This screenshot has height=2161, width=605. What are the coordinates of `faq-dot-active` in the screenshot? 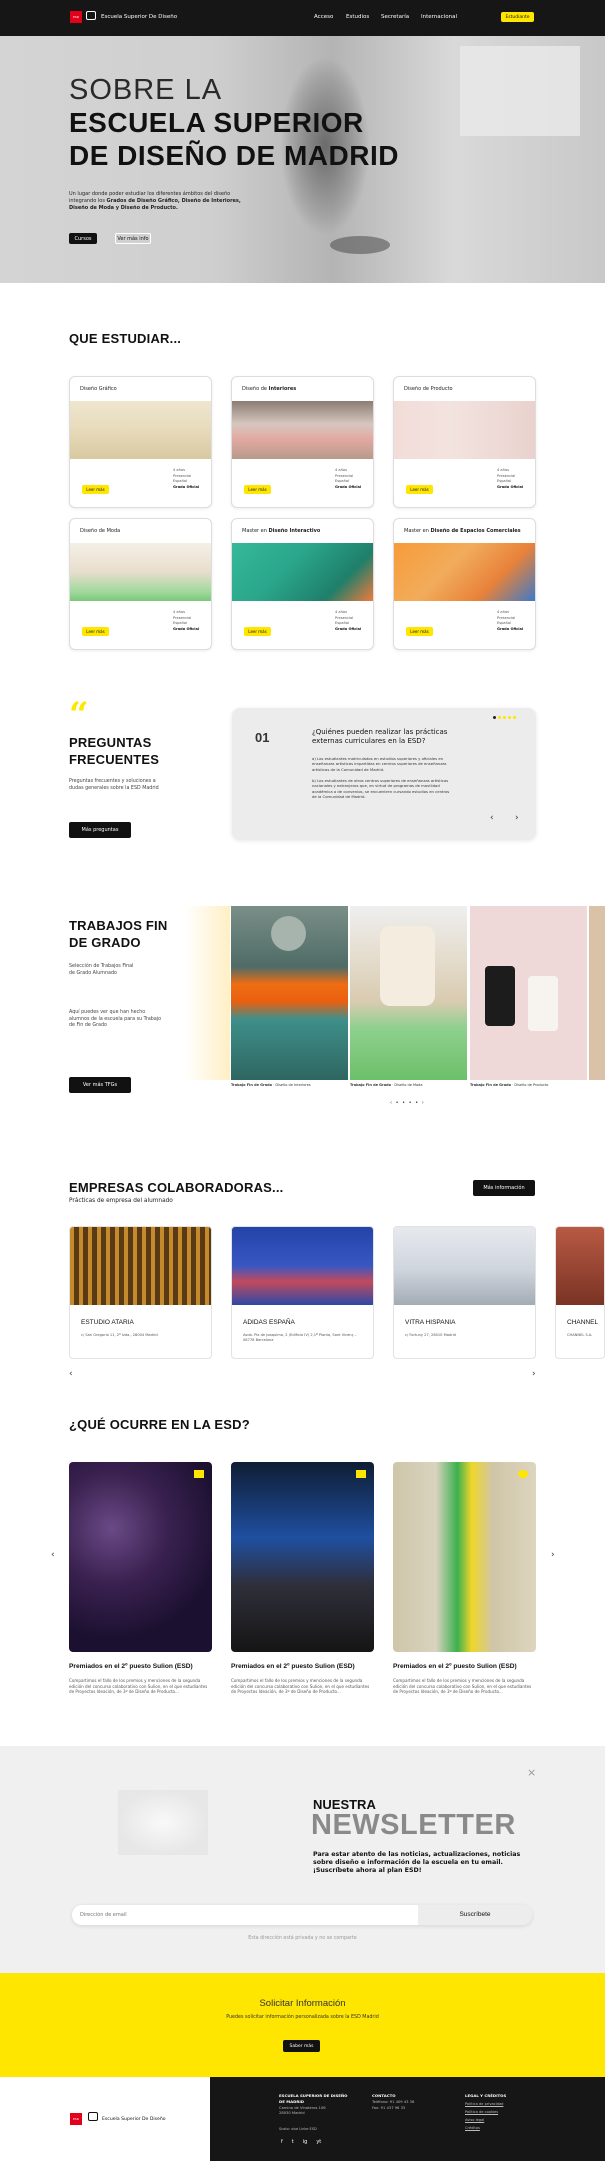 It's located at (494, 717).